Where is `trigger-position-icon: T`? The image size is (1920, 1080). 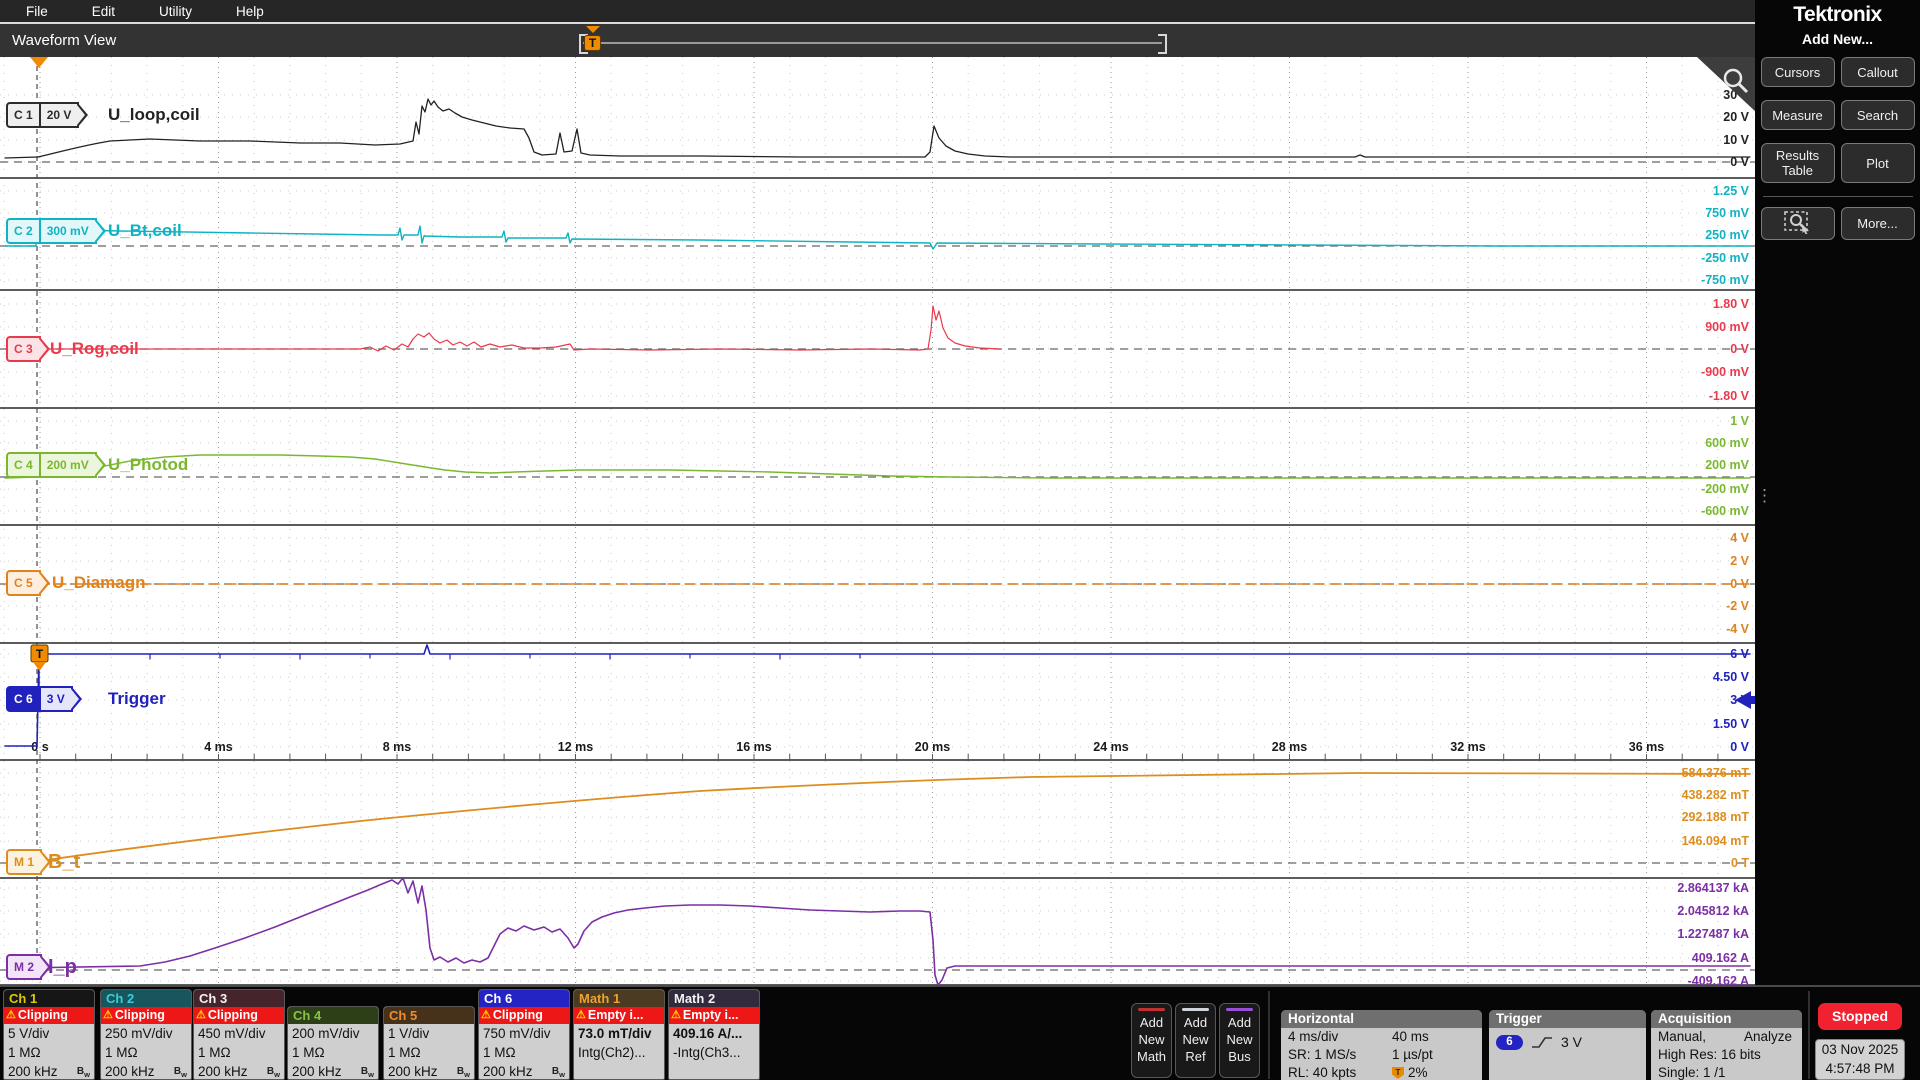 trigger-position-icon: T is located at coordinates (1398, 1073).